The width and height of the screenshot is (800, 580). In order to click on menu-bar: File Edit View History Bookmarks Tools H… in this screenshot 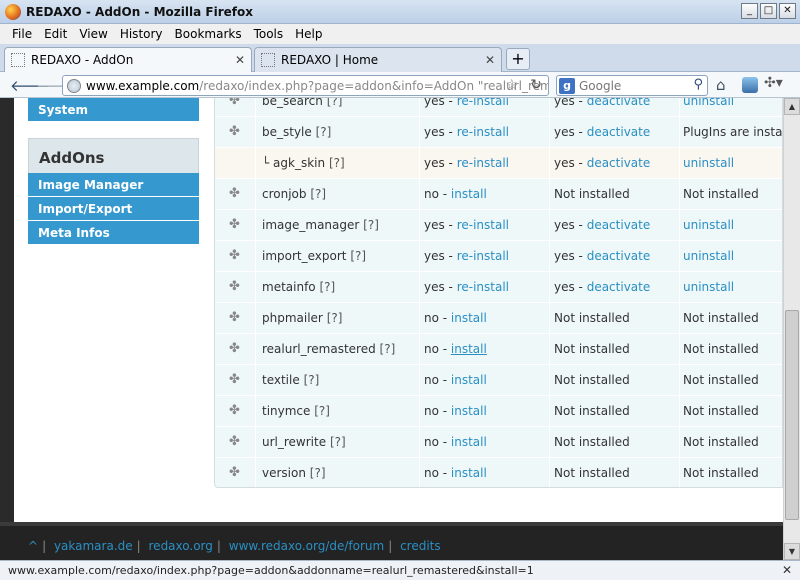, I will do `click(400, 34)`.